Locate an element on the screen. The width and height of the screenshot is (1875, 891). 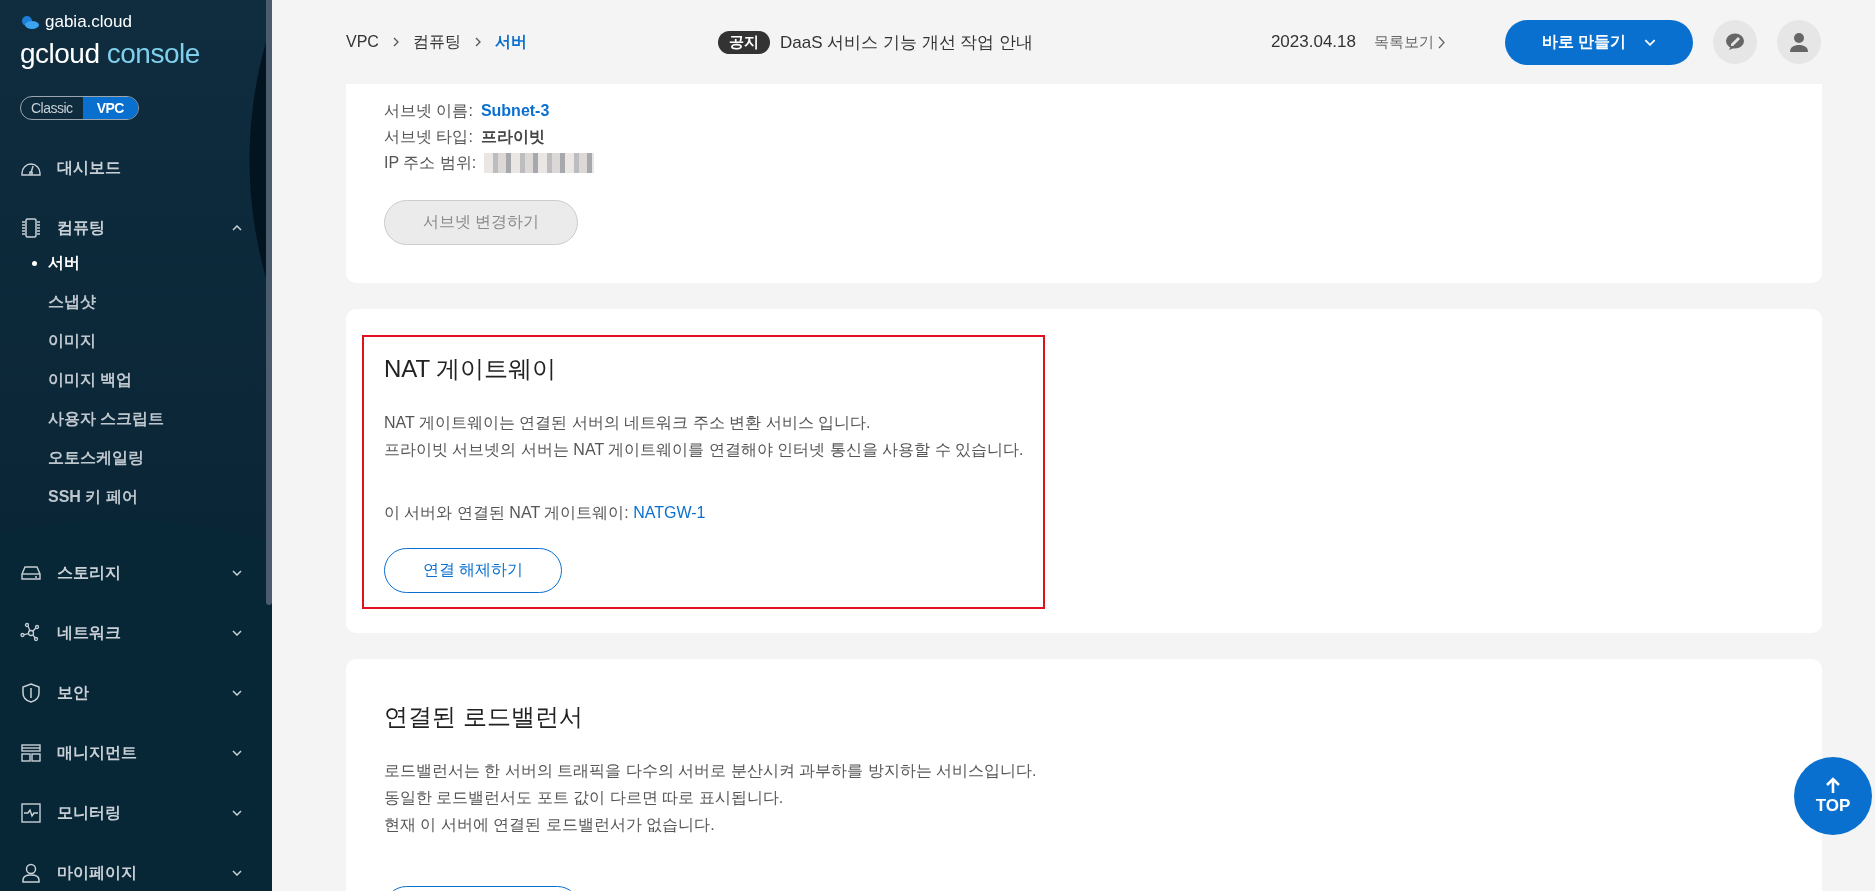
field-label: 서브넷 이름: is located at coordinates (428, 111).